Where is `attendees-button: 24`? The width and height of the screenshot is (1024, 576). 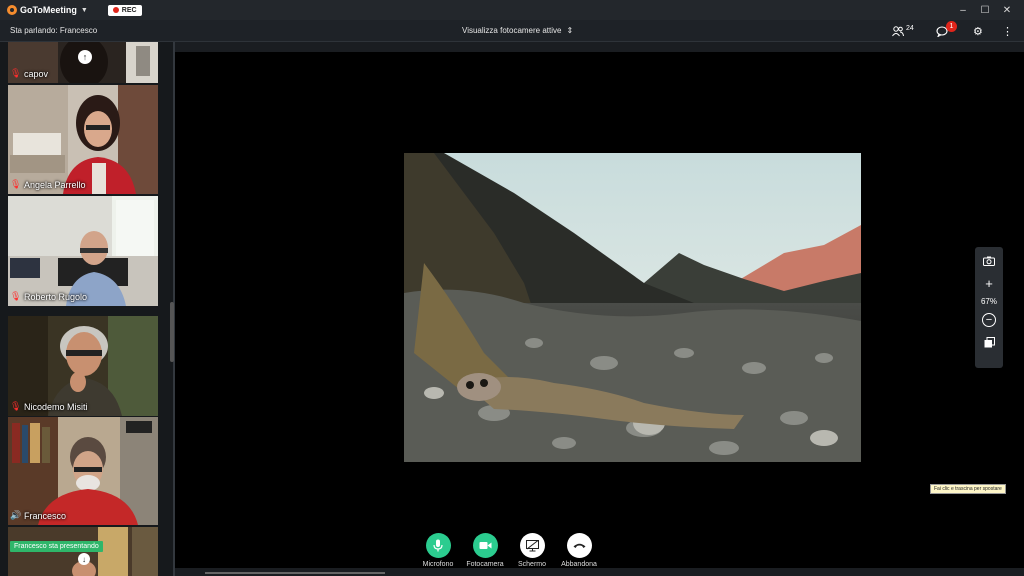
attendees-button: 24 is located at coordinates (903, 31).